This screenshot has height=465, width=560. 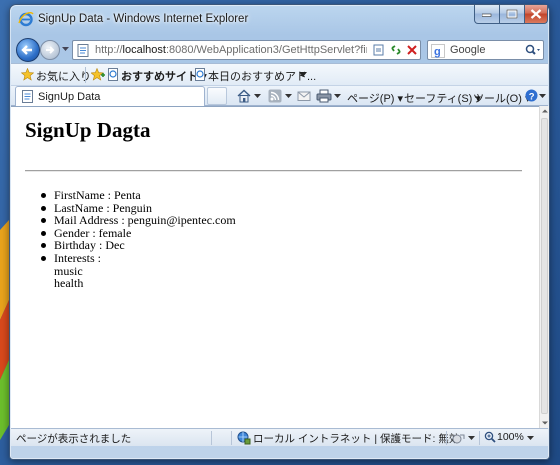 I want to click on forward-button, so click(x=50, y=50).